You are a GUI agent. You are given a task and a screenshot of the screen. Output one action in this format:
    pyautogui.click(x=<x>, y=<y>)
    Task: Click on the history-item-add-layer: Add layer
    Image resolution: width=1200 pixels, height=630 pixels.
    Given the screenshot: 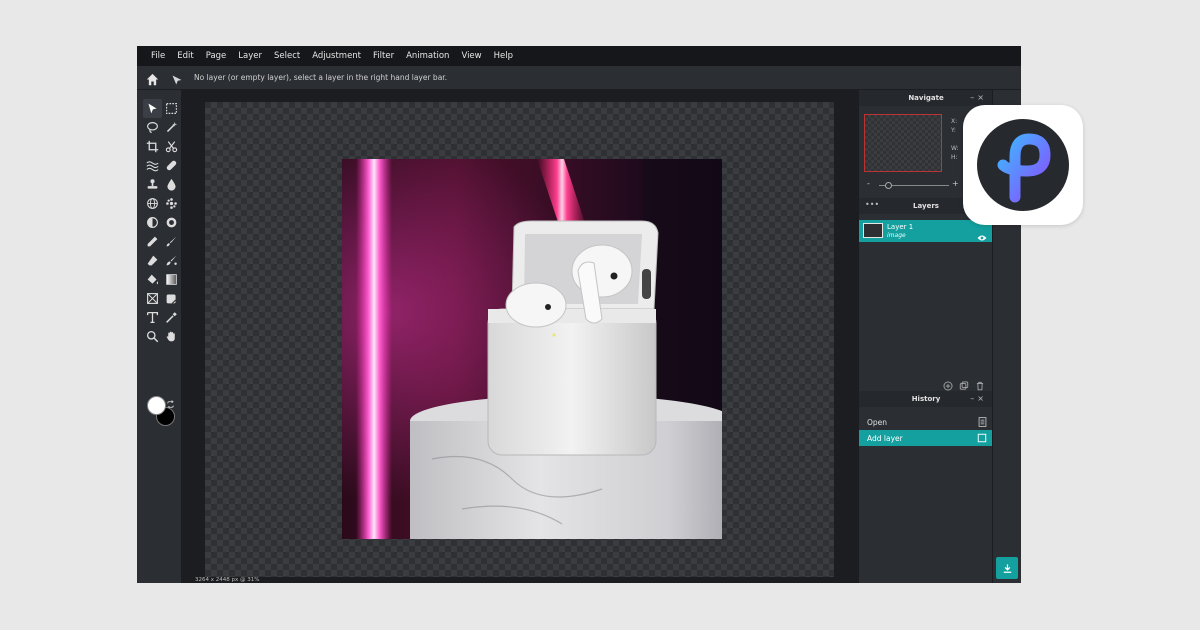 What is the action you would take?
    pyautogui.click(x=926, y=438)
    